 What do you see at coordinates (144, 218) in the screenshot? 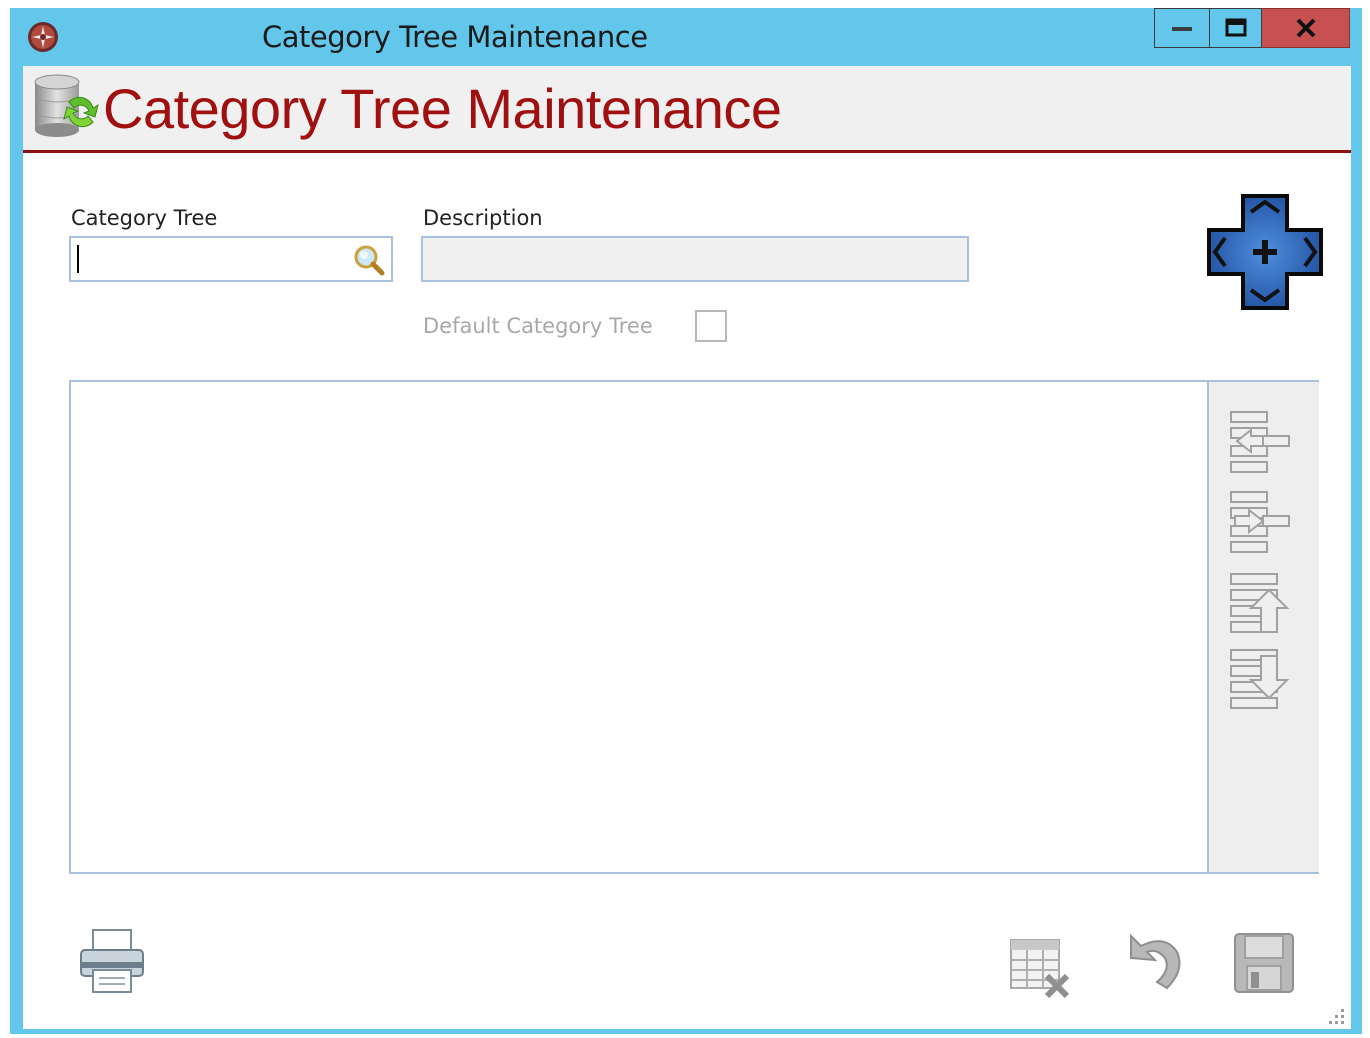
I see `category-tree-label: Category Tree` at bounding box center [144, 218].